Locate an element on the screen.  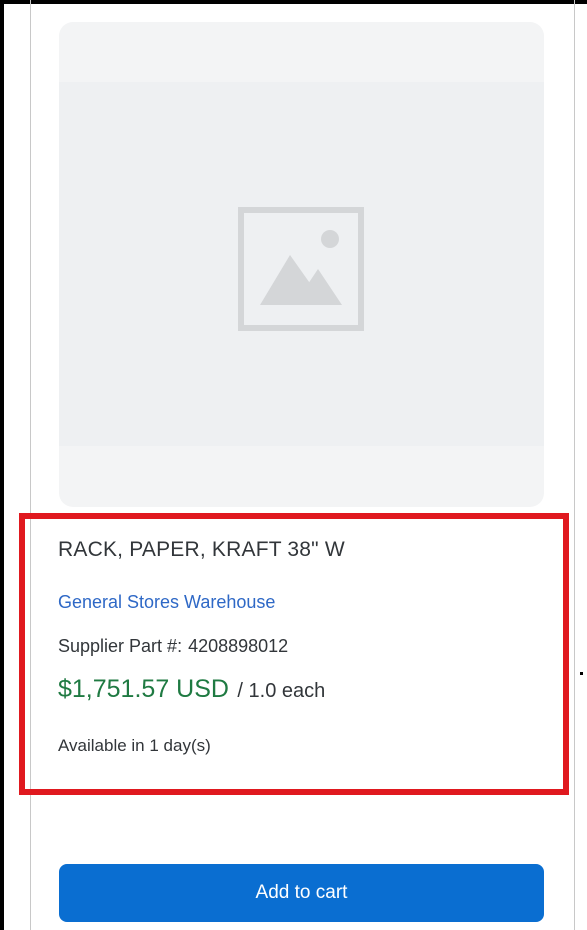
part-number-value: 4208898012 is located at coordinates (238, 646).